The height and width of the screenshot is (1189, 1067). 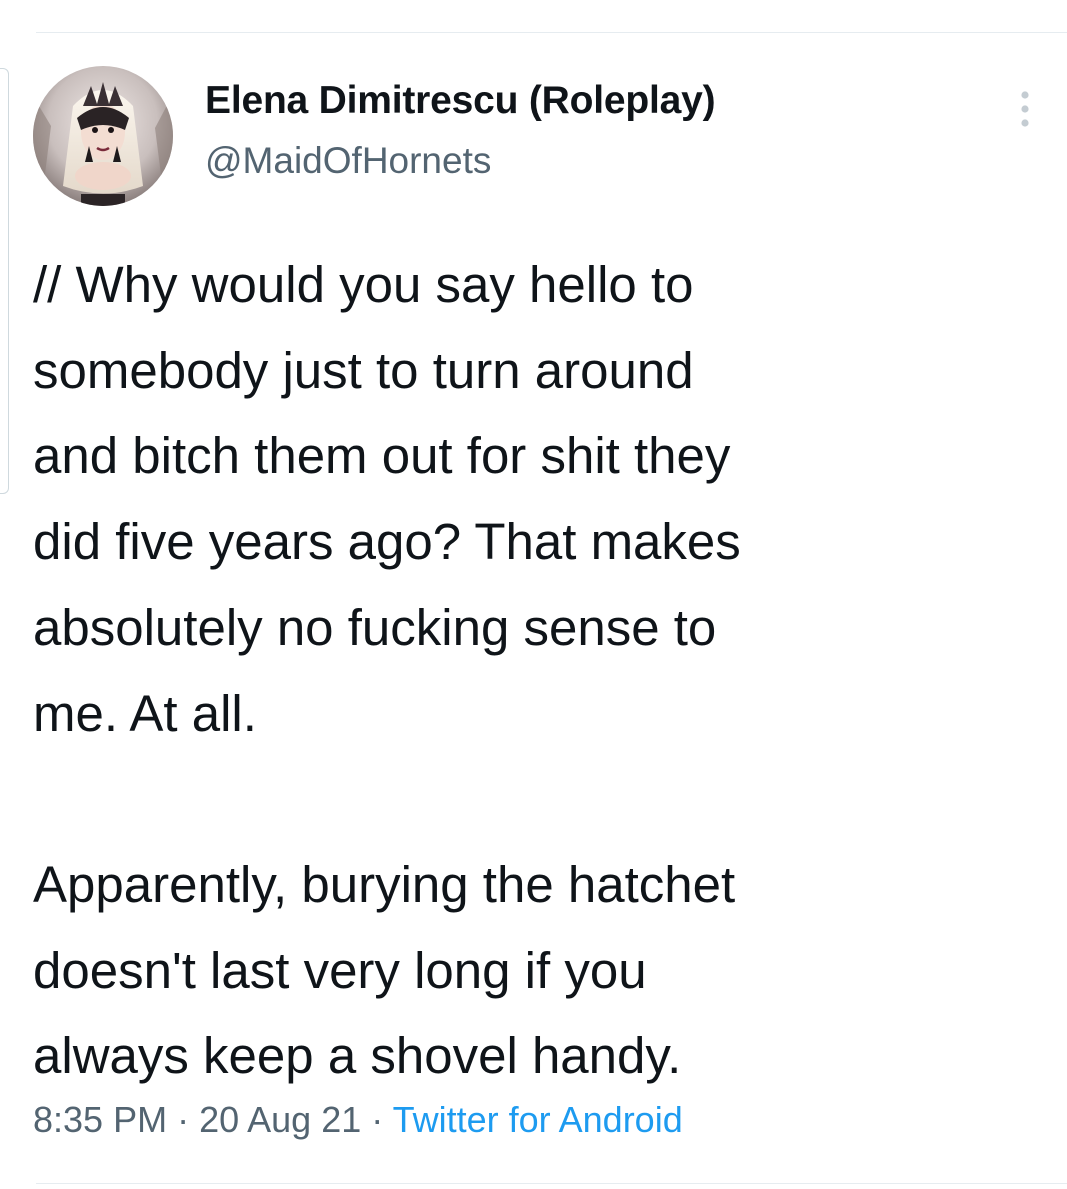 I want to click on bottom-divider, so click(x=551, y=1183).